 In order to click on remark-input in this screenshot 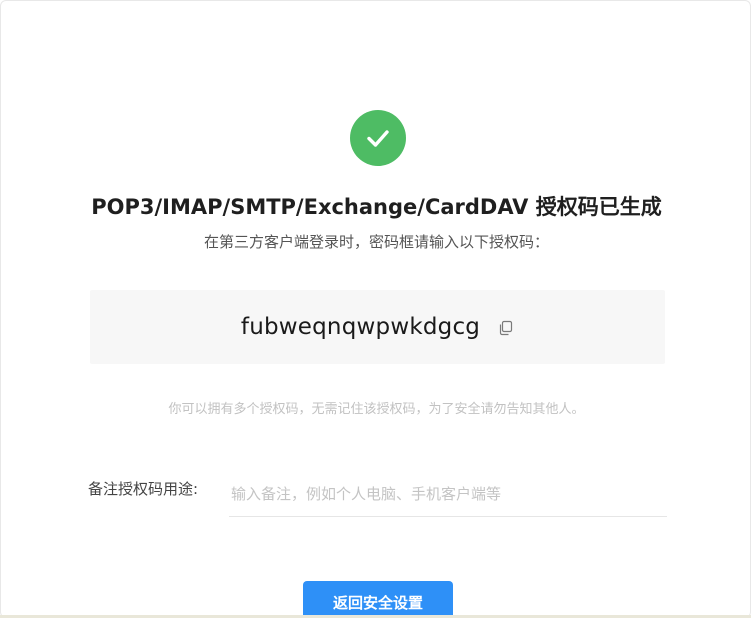, I will do `click(448, 494)`.